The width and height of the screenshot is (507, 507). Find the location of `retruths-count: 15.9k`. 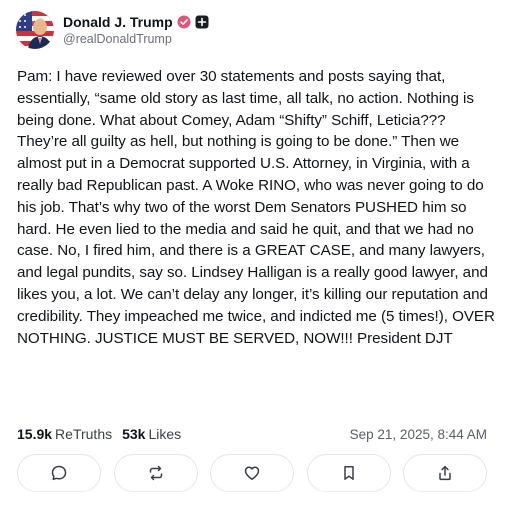

retruths-count: 15.9k is located at coordinates (35, 434).